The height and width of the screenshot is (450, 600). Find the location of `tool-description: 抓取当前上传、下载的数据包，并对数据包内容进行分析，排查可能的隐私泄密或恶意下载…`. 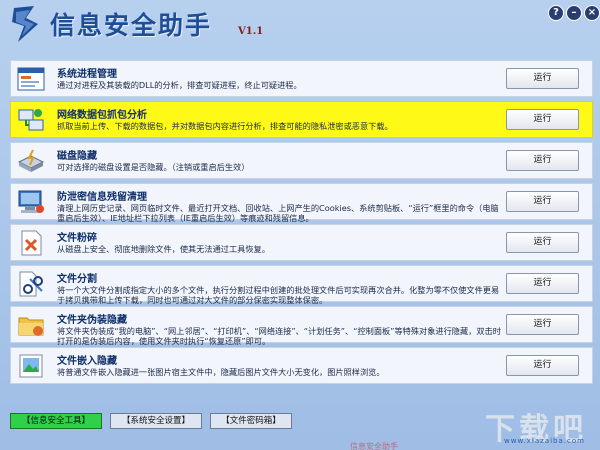

tool-description: 抓取当前上传、下载的数据包，并对数据包内容进行分析，排查可能的隐私泄密或恶意下载… is located at coordinates (225, 126).